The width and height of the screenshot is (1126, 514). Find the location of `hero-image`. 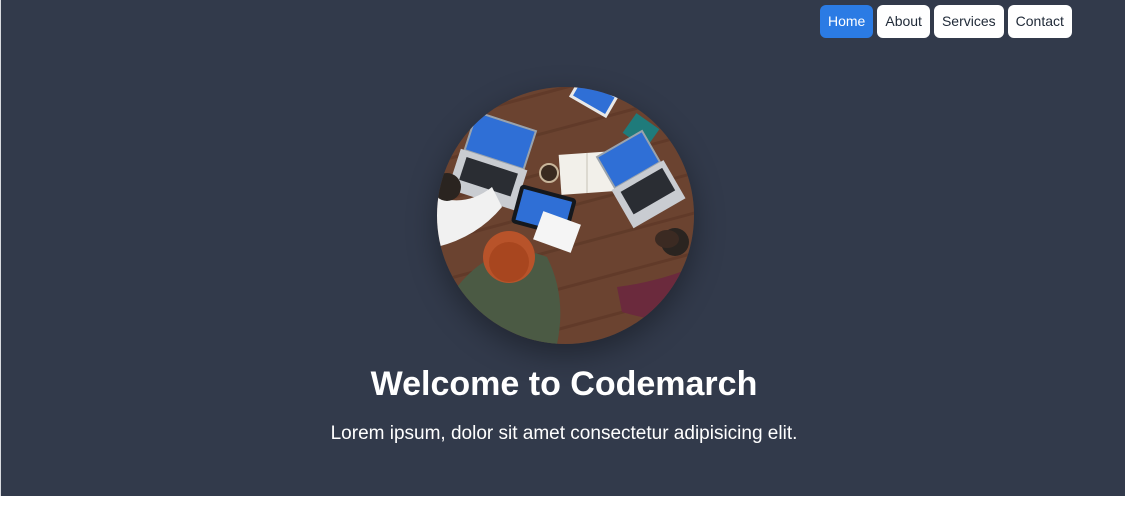

hero-image is located at coordinates (565, 215).